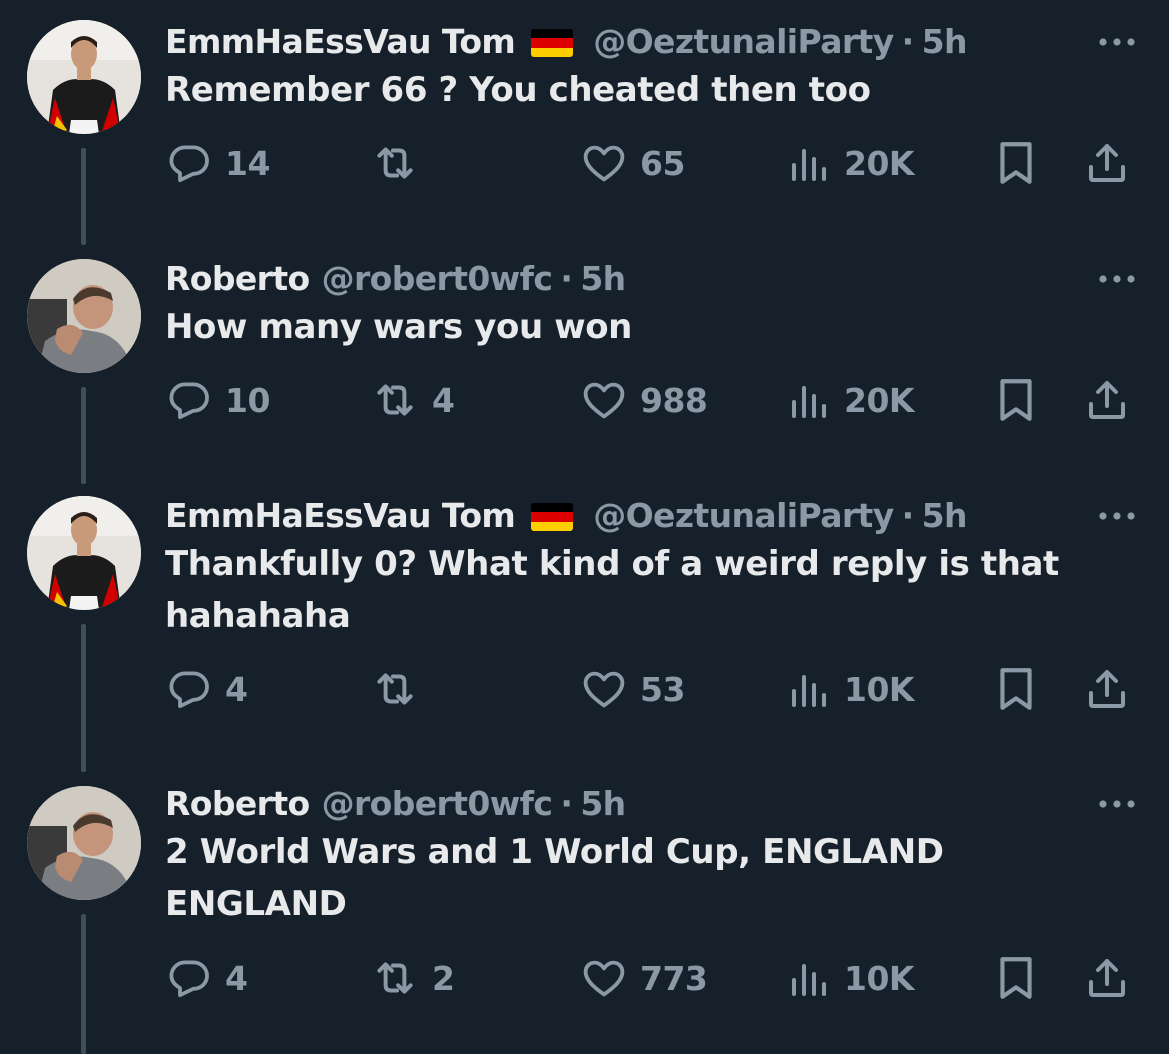  What do you see at coordinates (518, 90) in the screenshot?
I see `tweet-text: Remember 66 ? You cheated then too` at bounding box center [518, 90].